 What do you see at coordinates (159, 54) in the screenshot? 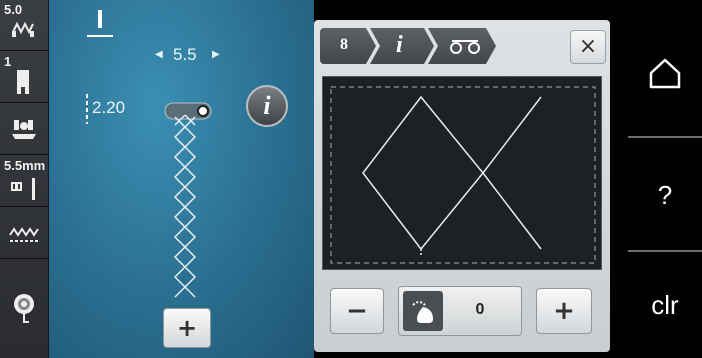
I see `width-decrease-icon: ◀` at bounding box center [159, 54].